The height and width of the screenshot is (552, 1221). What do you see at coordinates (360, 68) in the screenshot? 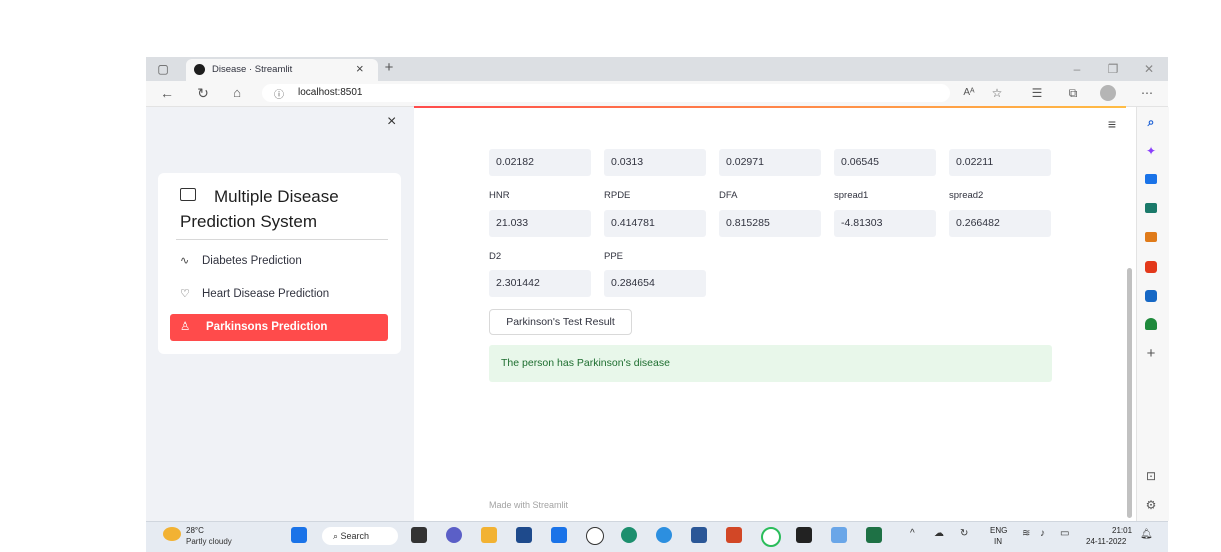
I see `close-tab-icon: ×` at bounding box center [360, 68].